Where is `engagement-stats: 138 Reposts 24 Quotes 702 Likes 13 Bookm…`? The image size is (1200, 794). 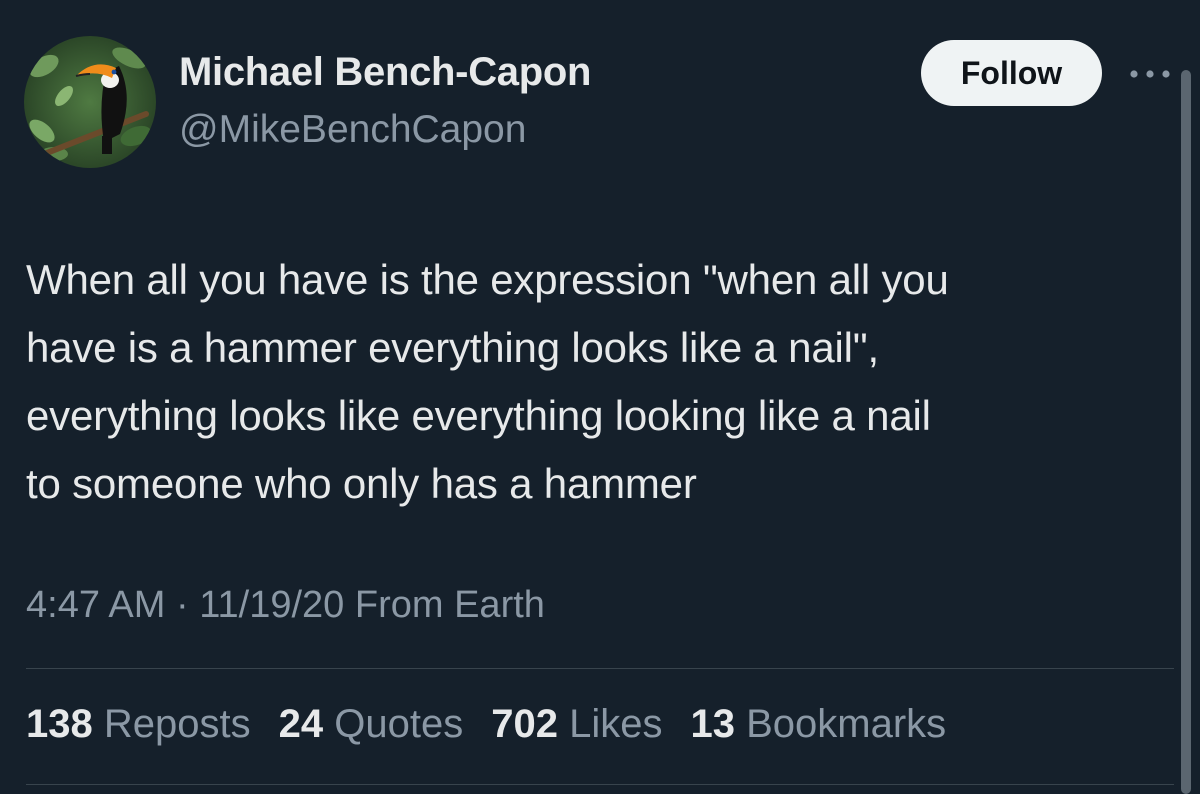
engagement-stats: 138 Reposts 24 Quotes 702 Likes 13 Bookm… is located at coordinates (486, 724).